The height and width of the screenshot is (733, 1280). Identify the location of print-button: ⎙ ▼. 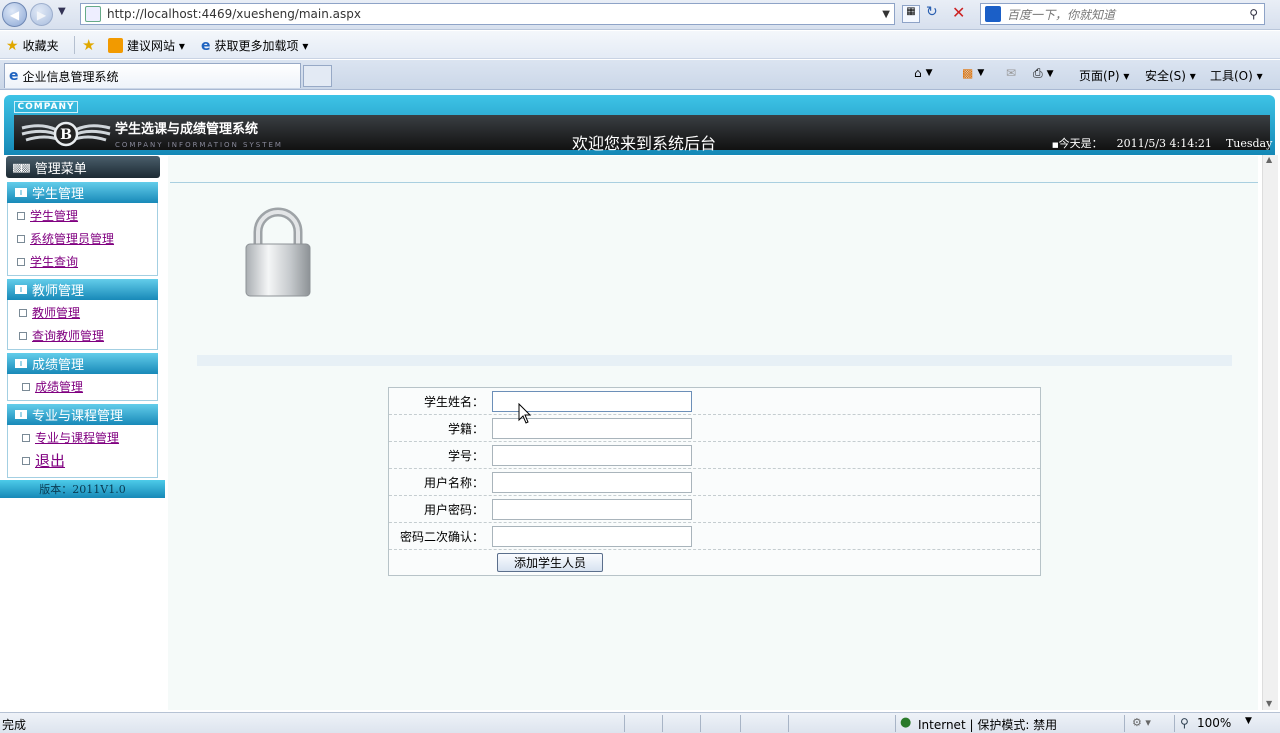
(1043, 73).